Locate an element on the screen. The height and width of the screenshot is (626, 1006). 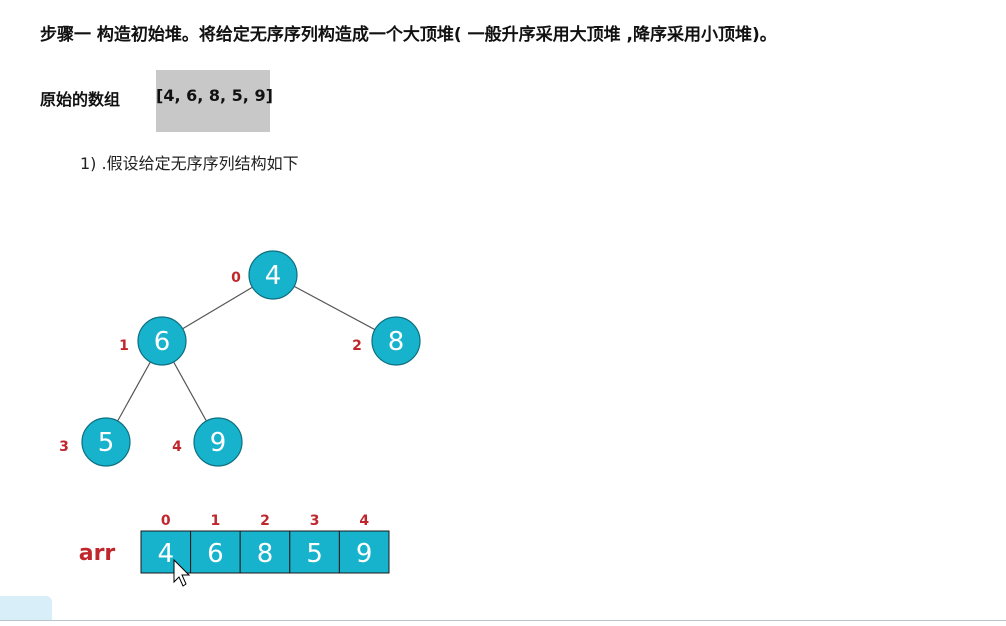
array-name-label: arr is located at coordinates (97, 553).